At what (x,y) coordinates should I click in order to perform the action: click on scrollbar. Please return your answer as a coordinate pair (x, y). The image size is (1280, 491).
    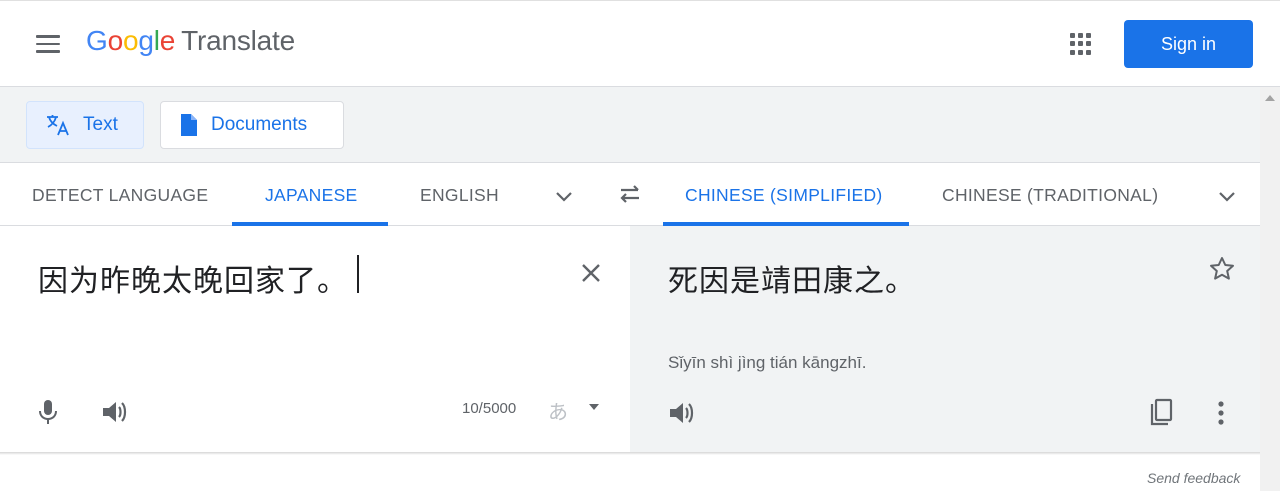
    Looking at the image, I should click on (1270, 289).